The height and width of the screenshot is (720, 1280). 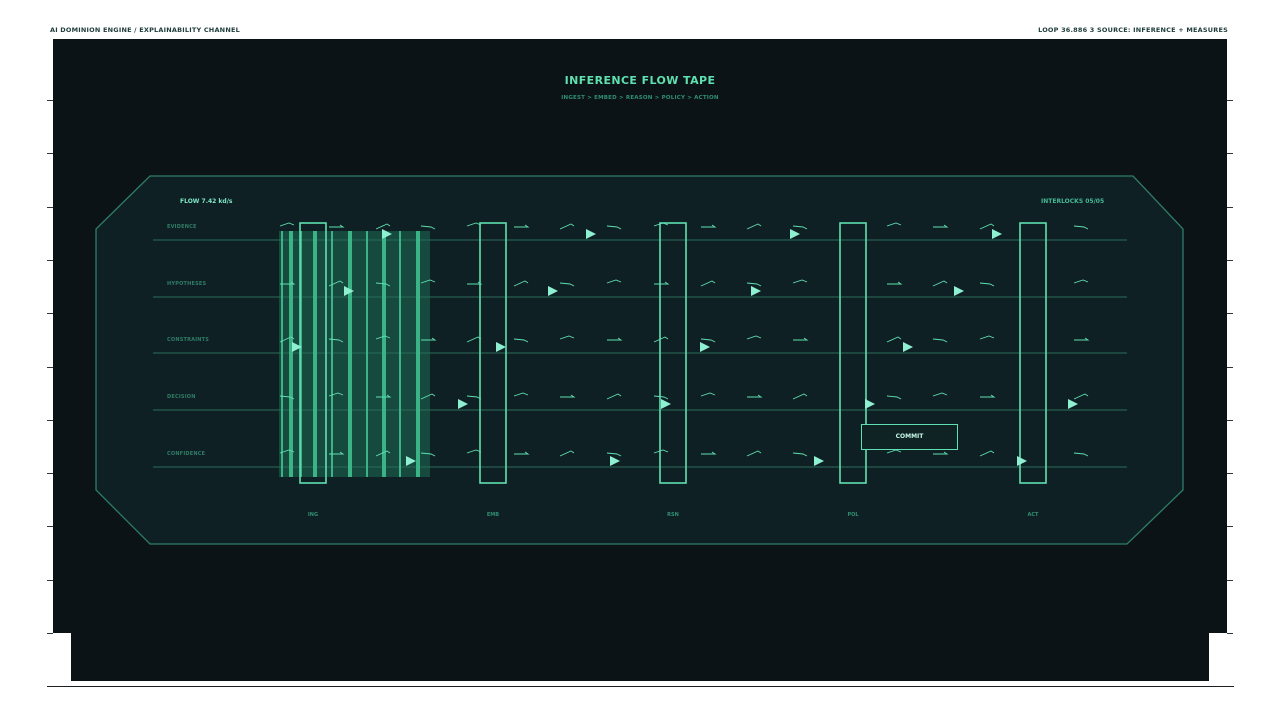 What do you see at coordinates (1033, 515) in the screenshot?
I see `stage-label-act: ACT` at bounding box center [1033, 515].